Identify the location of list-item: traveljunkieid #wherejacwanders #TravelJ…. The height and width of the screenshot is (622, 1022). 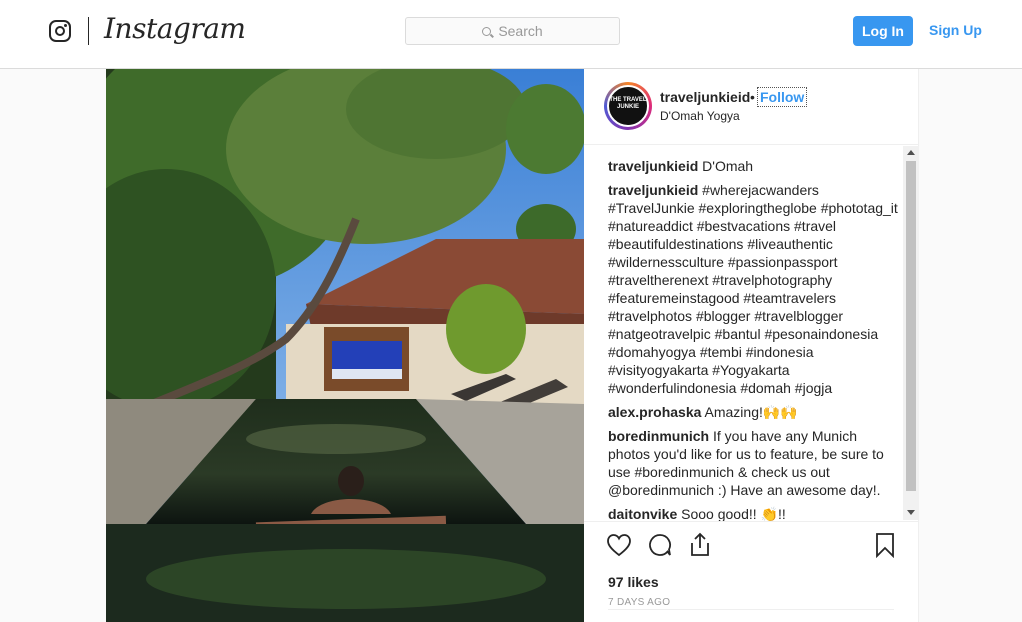
(754, 289).